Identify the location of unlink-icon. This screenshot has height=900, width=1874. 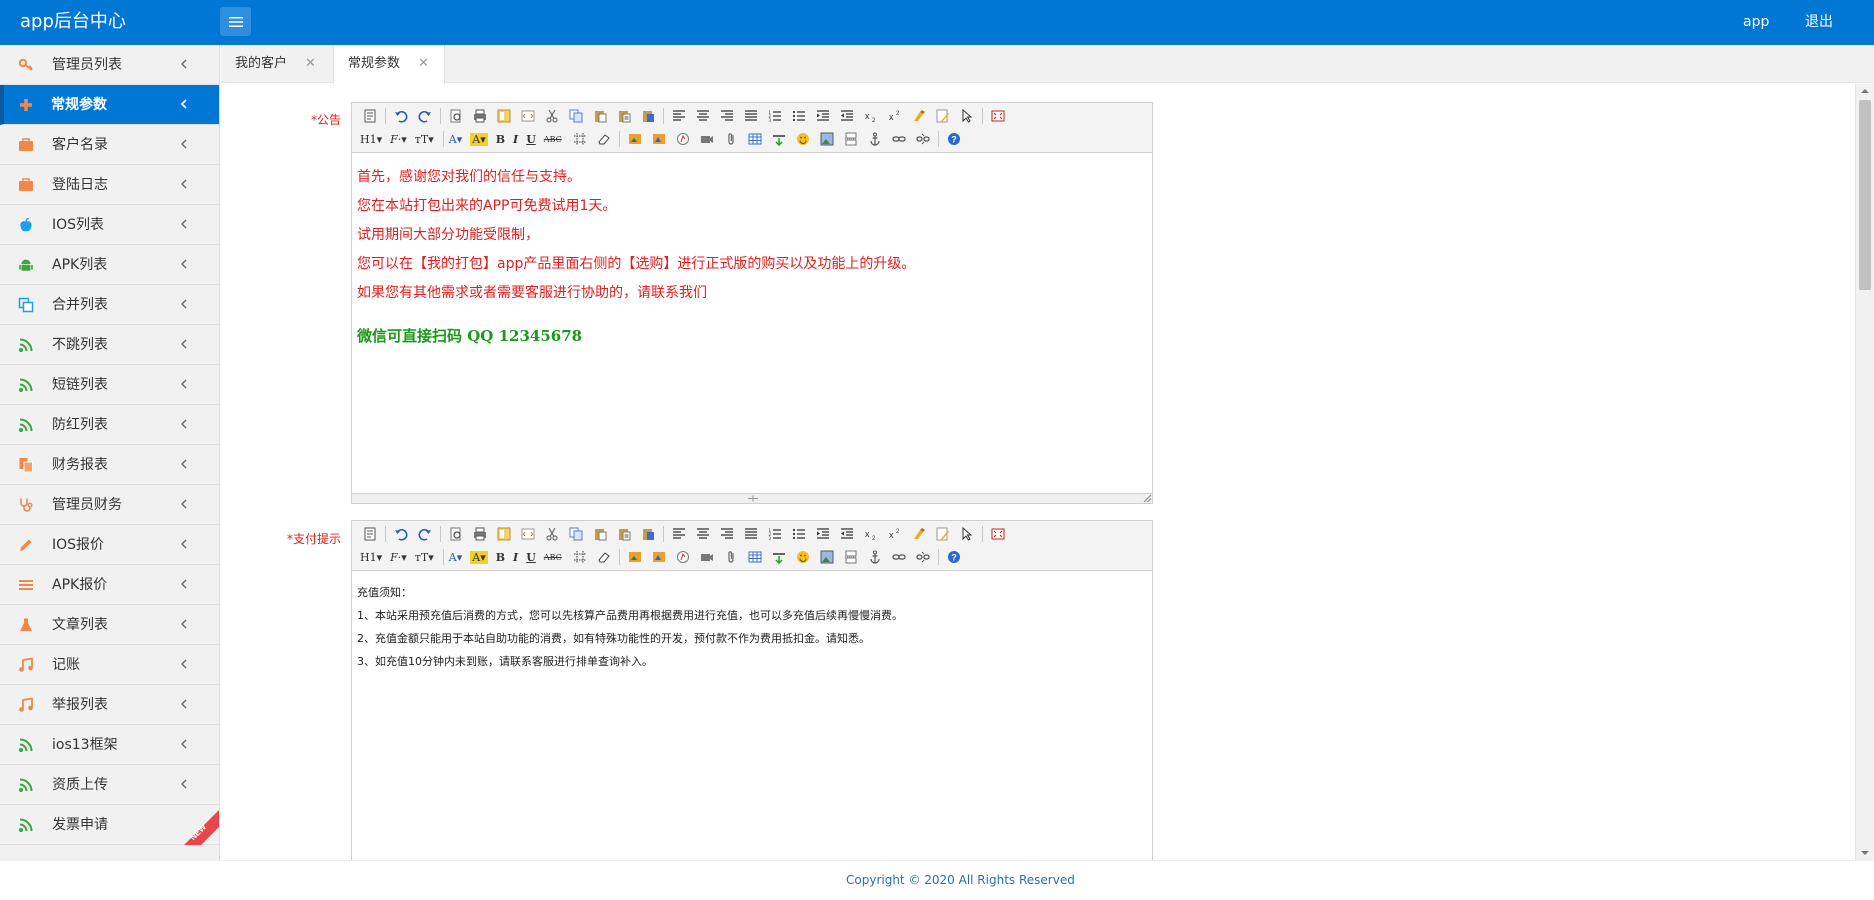
(923, 139).